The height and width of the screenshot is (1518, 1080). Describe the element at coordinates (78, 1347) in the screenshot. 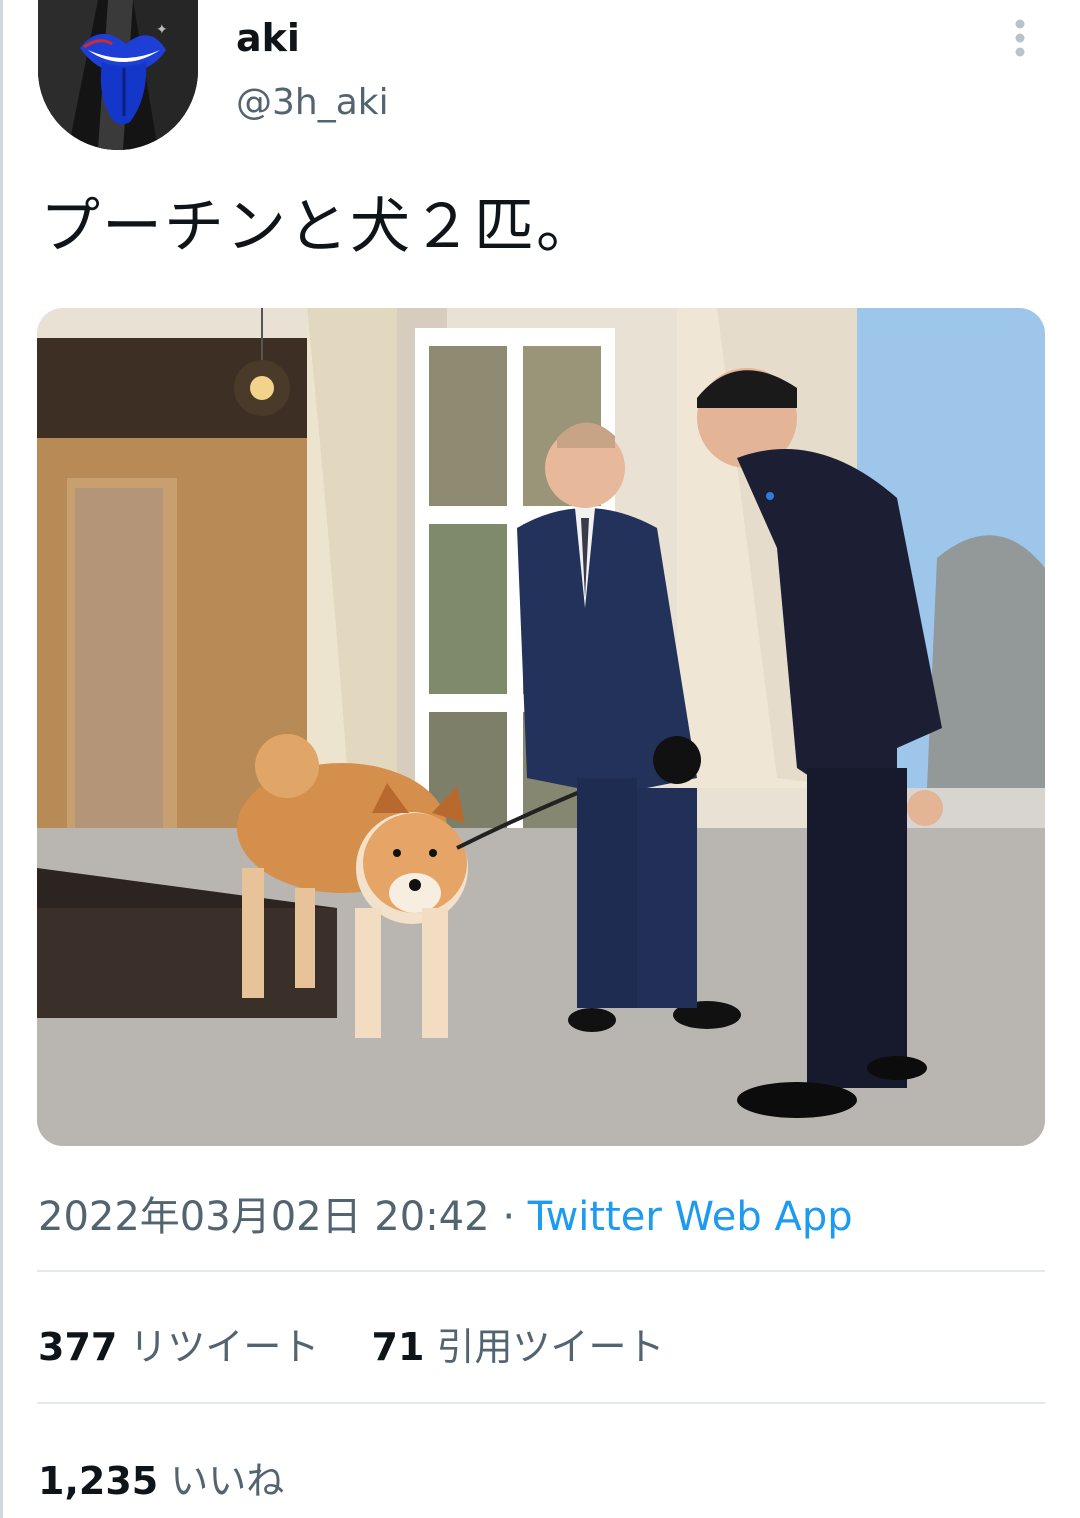

I see `retweets-count: 377` at that location.